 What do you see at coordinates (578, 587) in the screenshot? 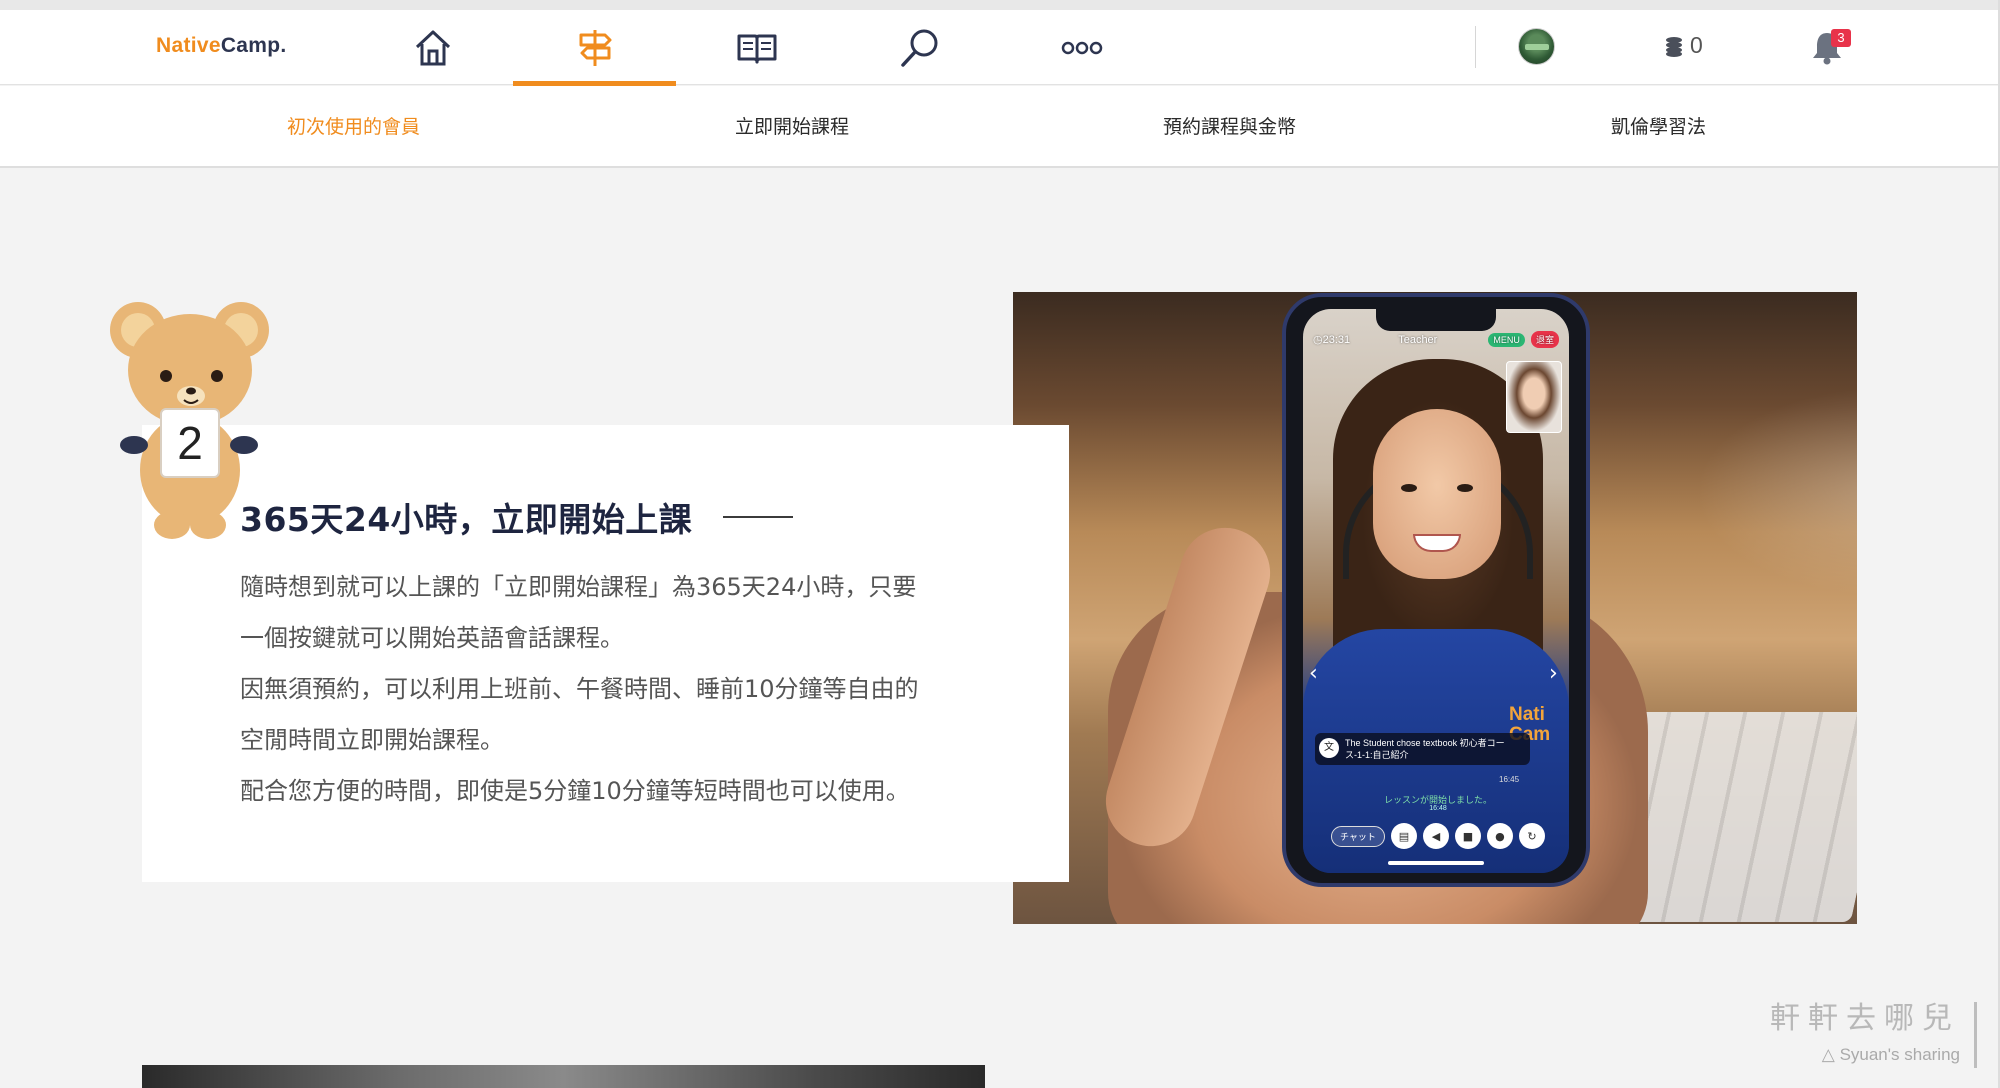
I see `body-line: 隨時想到就可以上課的「立即開始課程」為365天24小時，只要` at bounding box center [578, 587].